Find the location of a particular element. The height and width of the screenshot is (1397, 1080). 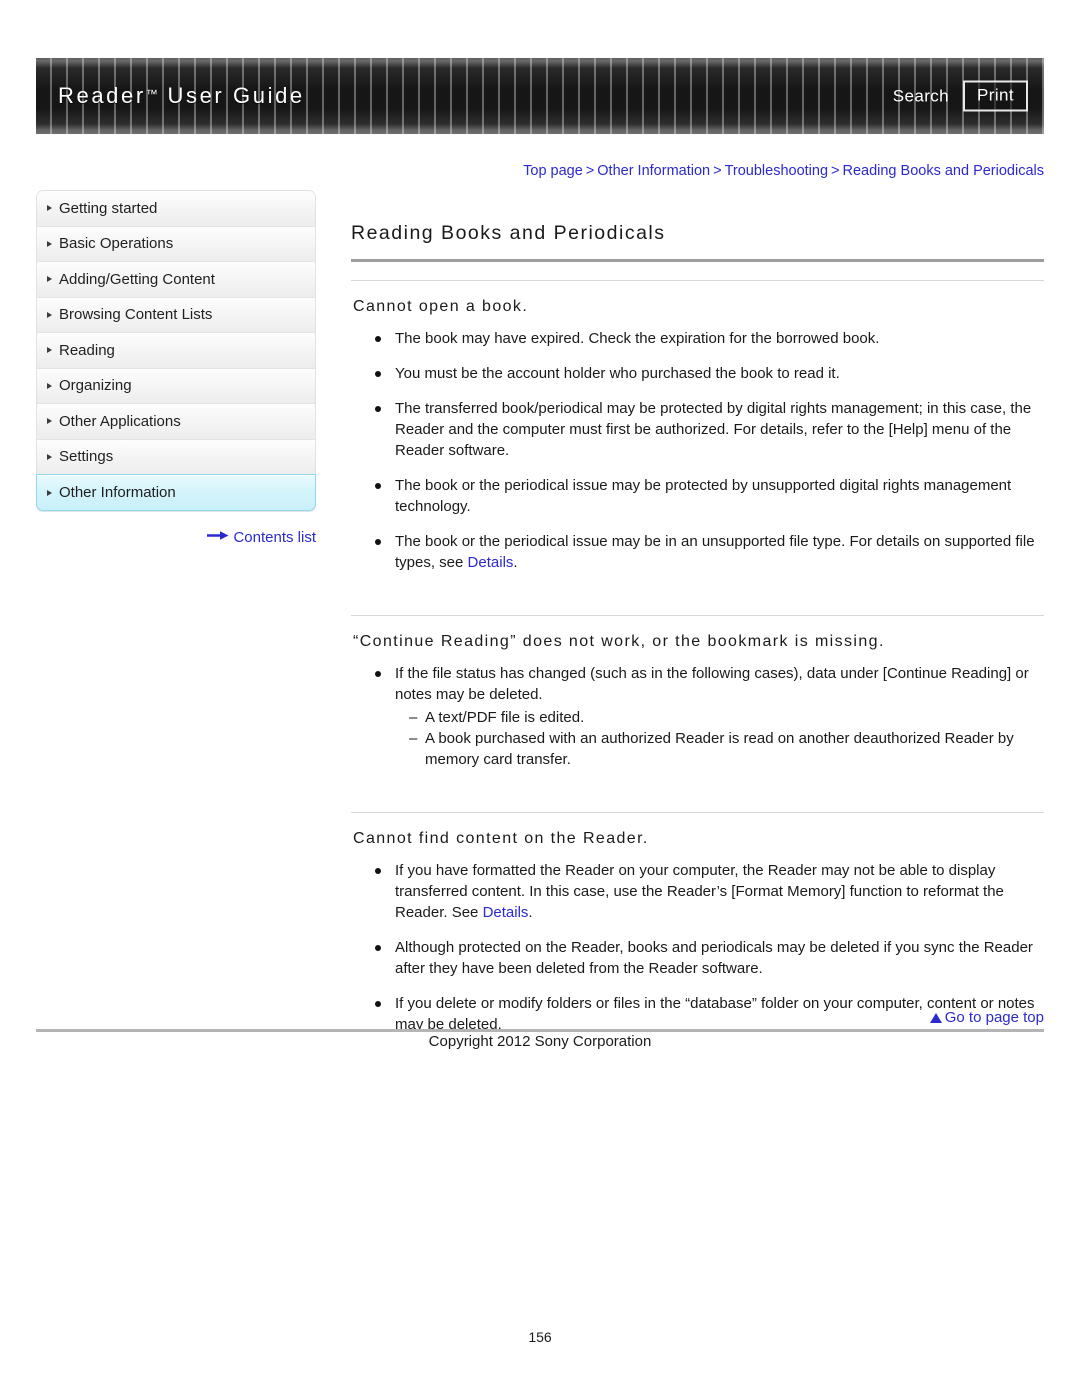

sidebar-item-reading: Reading is located at coordinates (176, 351).